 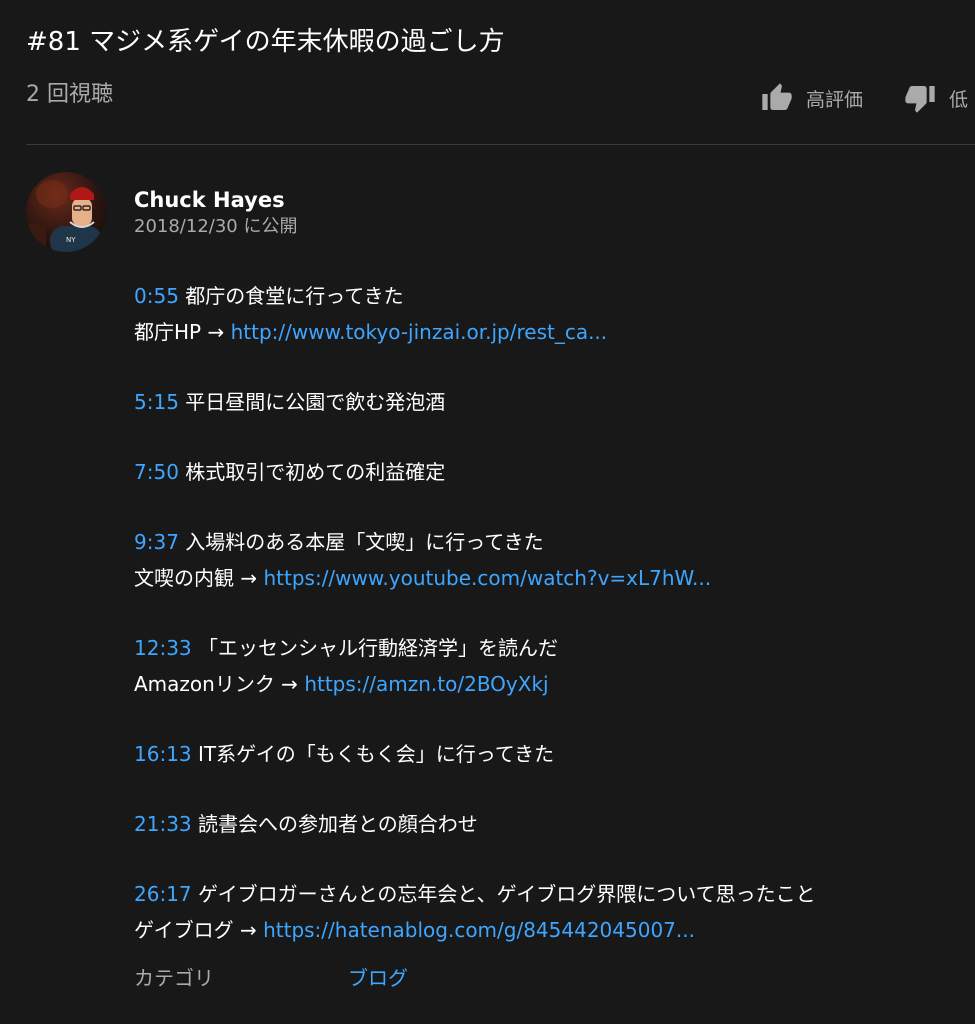 What do you see at coordinates (959, 99) in the screenshot?
I see `dislike-label: 低` at bounding box center [959, 99].